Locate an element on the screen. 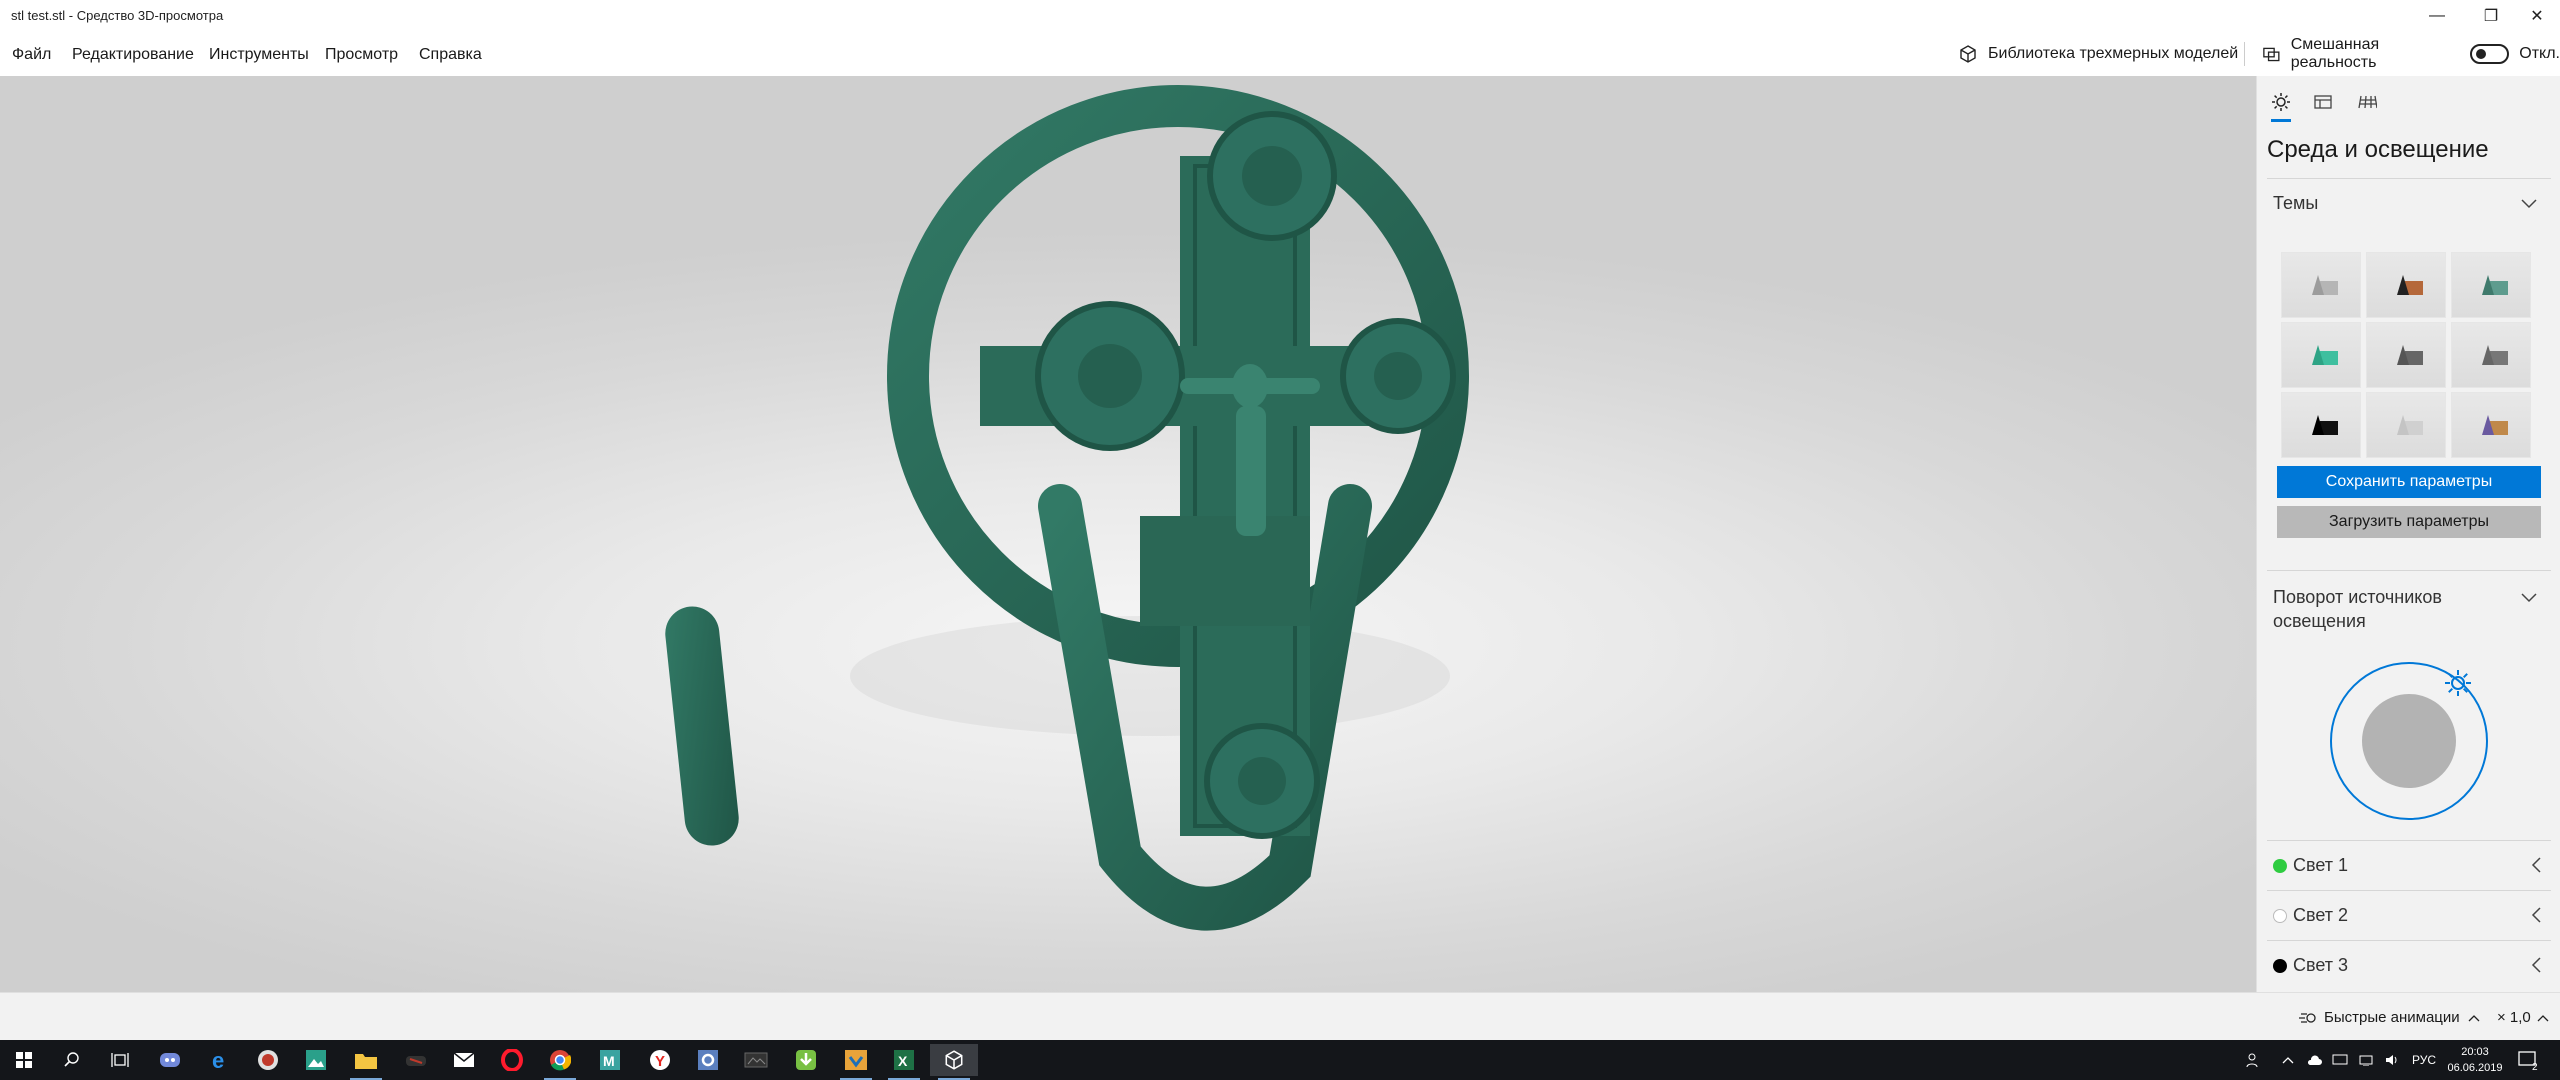 Image resolution: width=2560 pixels, height=1080 pixels. system-tray: РУС is located at coordinates (2341, 1060).